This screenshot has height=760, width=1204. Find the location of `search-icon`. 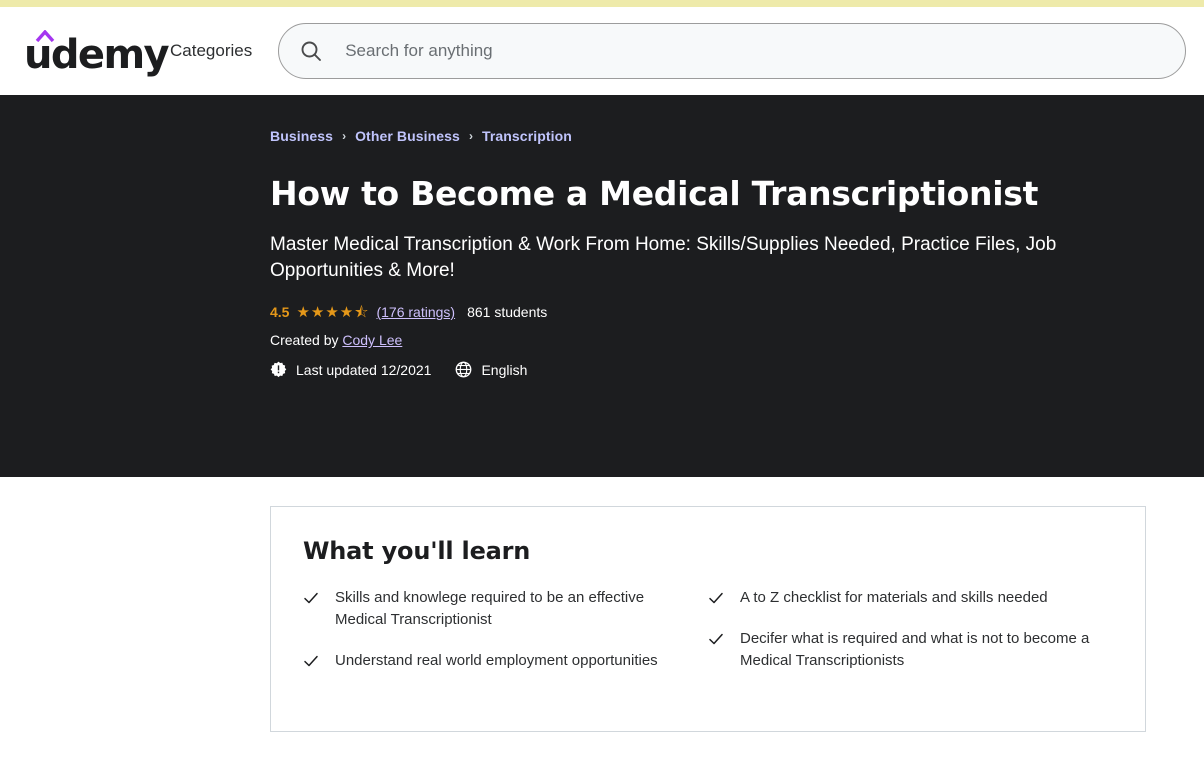

search-icon is located at coordinates (311, 51).